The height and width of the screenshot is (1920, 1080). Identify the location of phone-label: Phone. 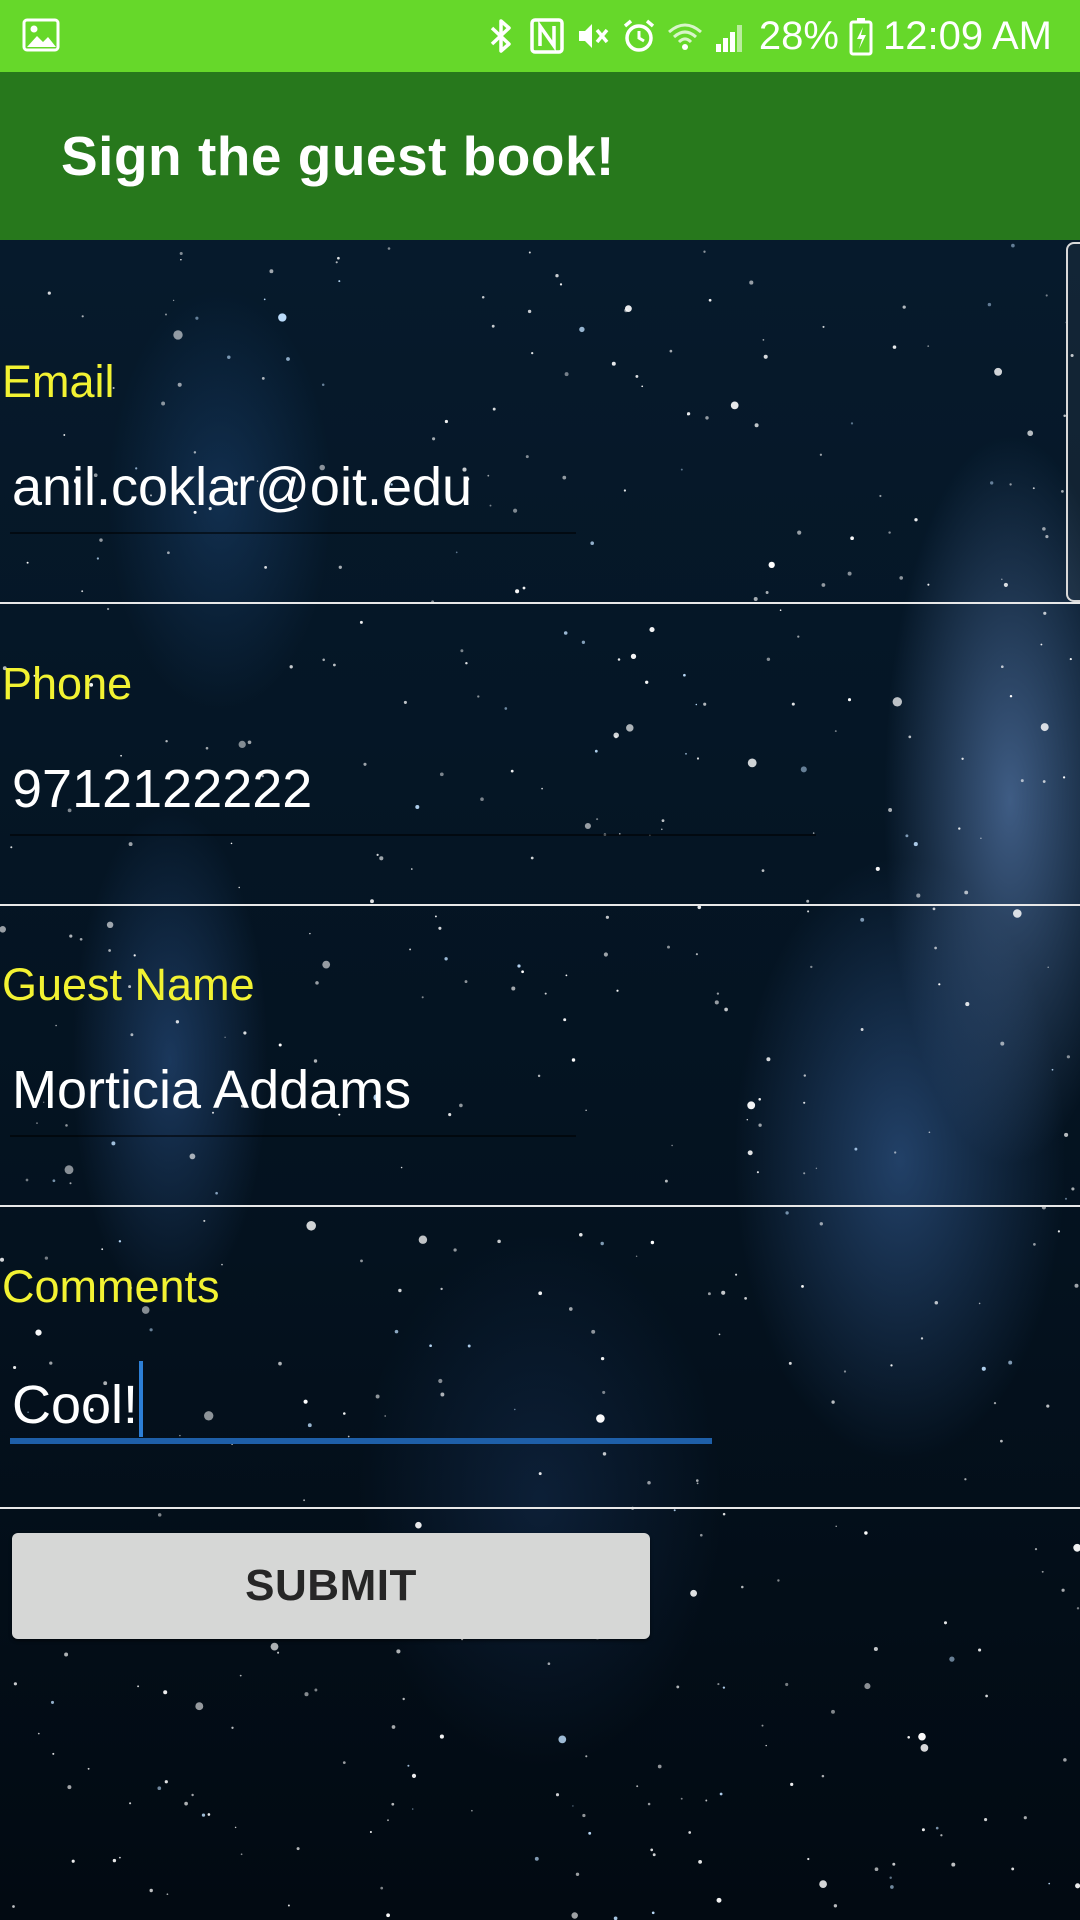
(67, 683).